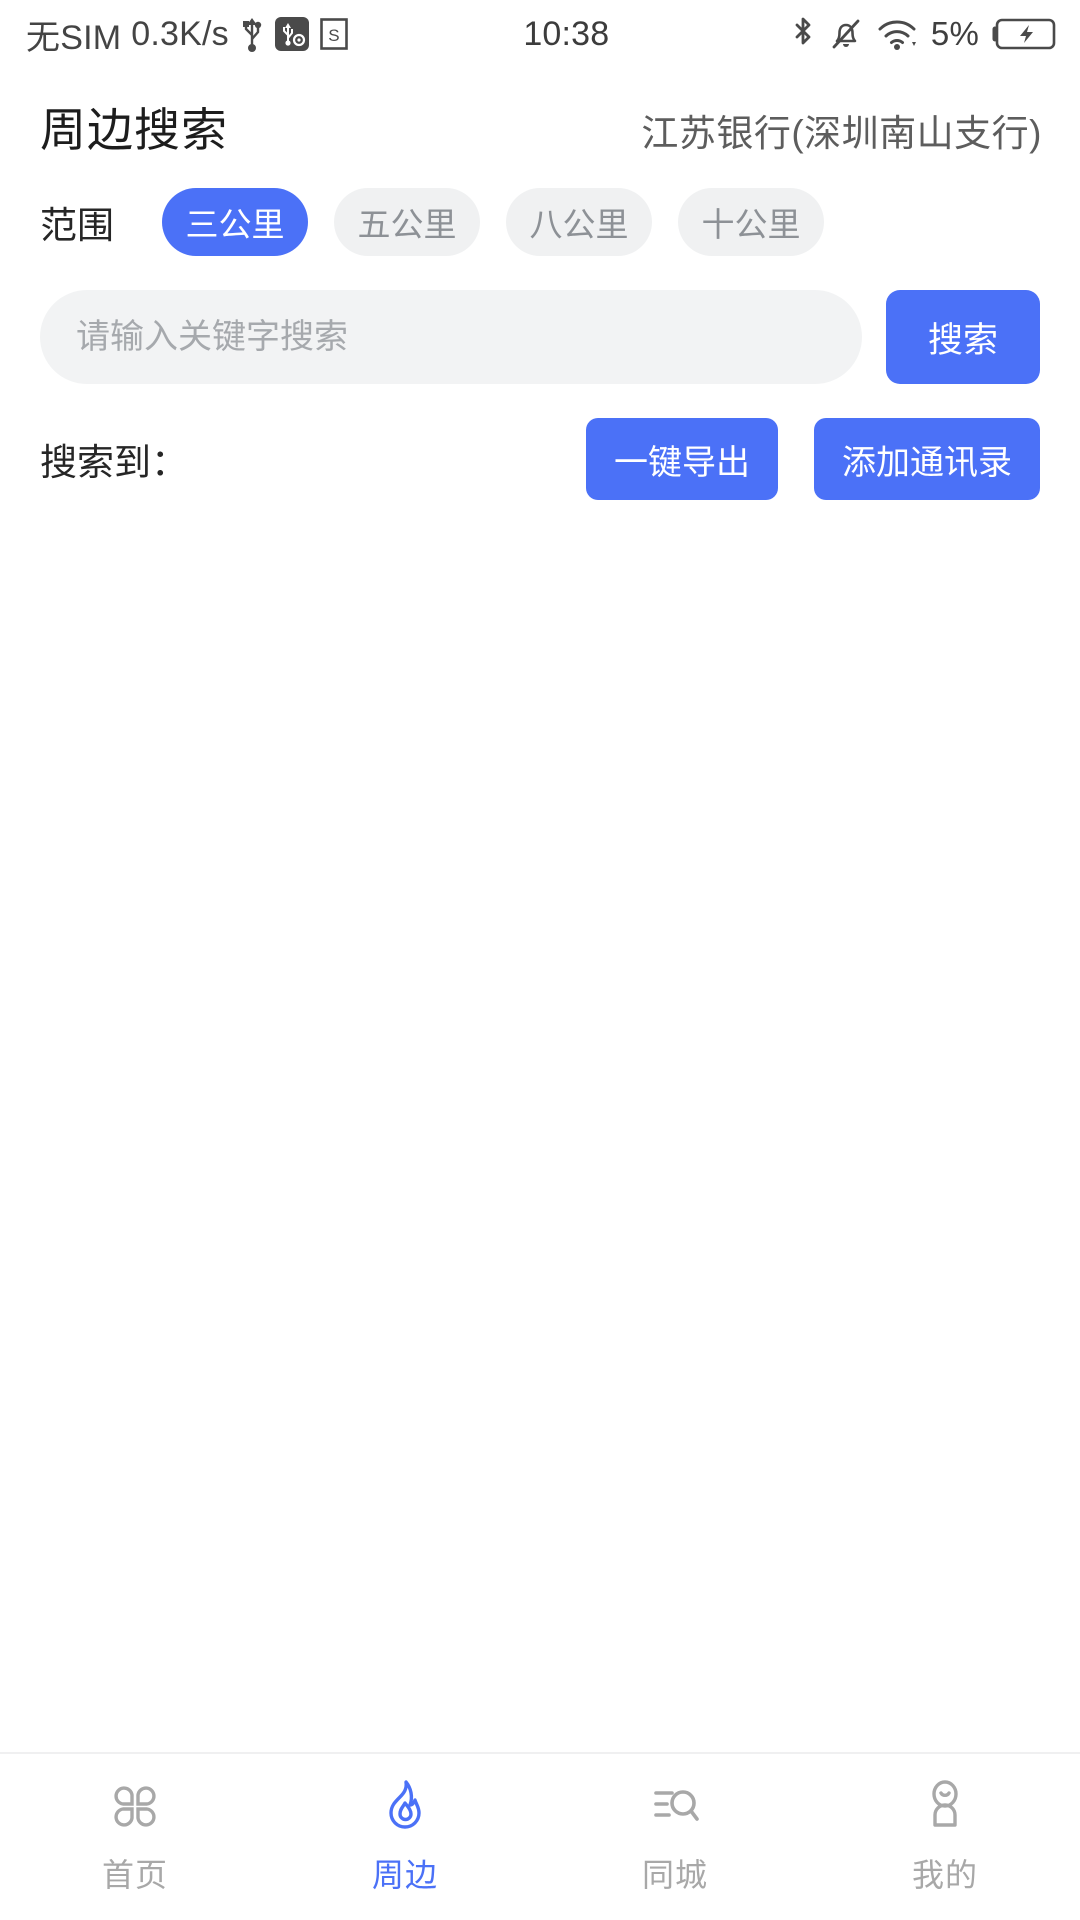  Describe the element at coordinates (235, 222) in the screenshot. I see `range-pill-3km: 三公里` at that location.